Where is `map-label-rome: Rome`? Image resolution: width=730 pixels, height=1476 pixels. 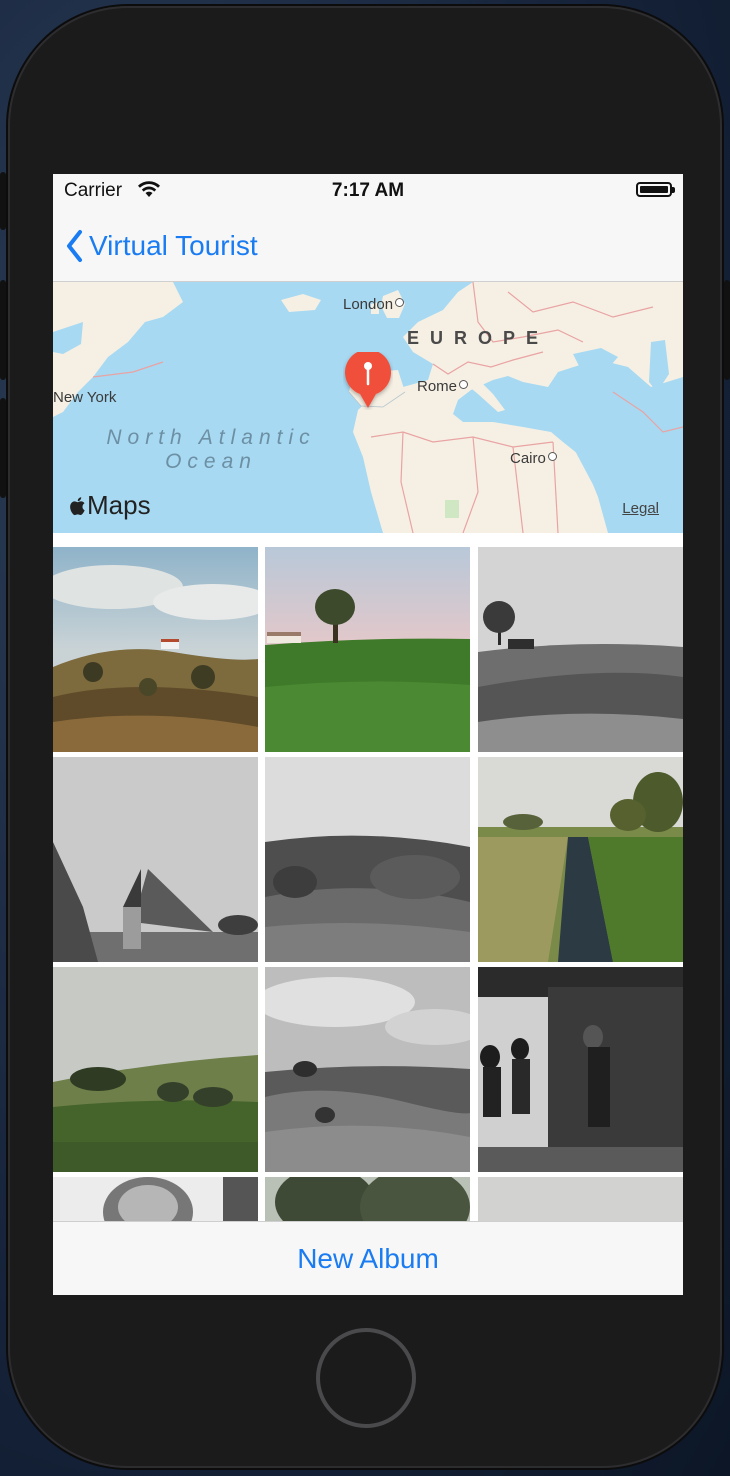 map-label-rome: Rome is located at coordinates (442, 386).